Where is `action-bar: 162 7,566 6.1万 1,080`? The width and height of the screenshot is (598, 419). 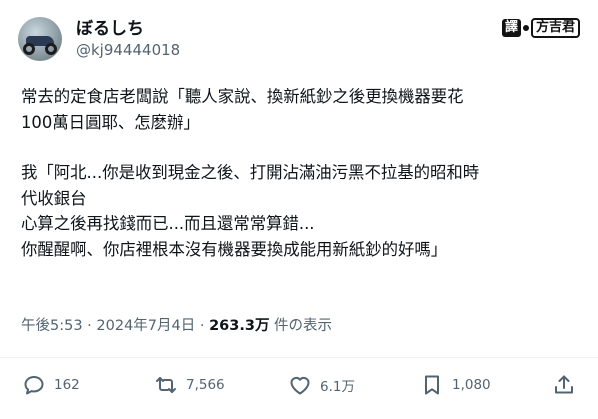
action-bar: 162 7,566 6.1万 1,080 is located at coordinates (300, 388).